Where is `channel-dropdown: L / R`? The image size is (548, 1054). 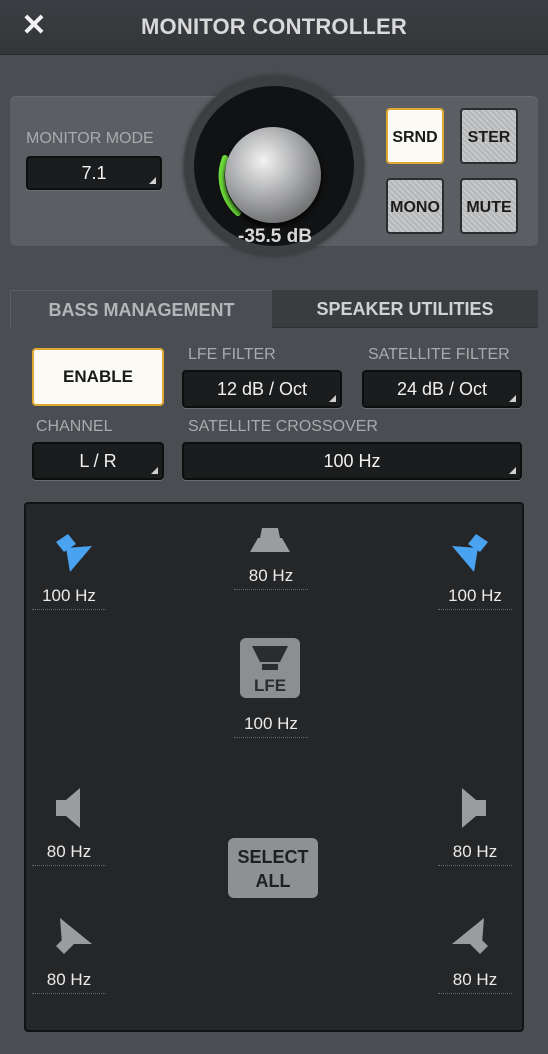 channel-dropdown: L / R is located at coordinates (98, 461).